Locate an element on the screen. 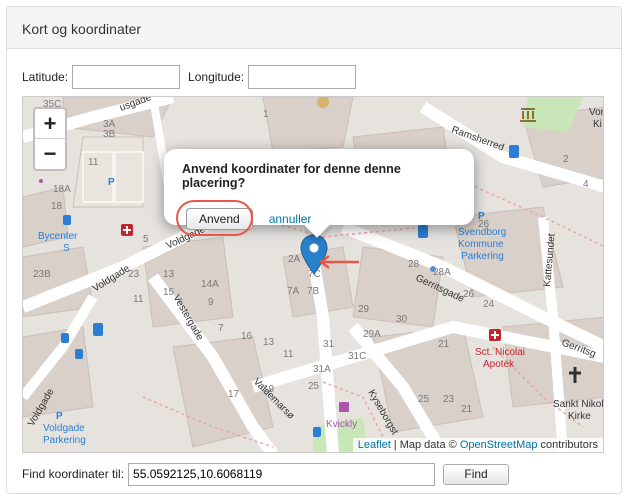 The width and height of the screenshot is (628, 500). house-number: 3B is located at coordinates (109, 134).